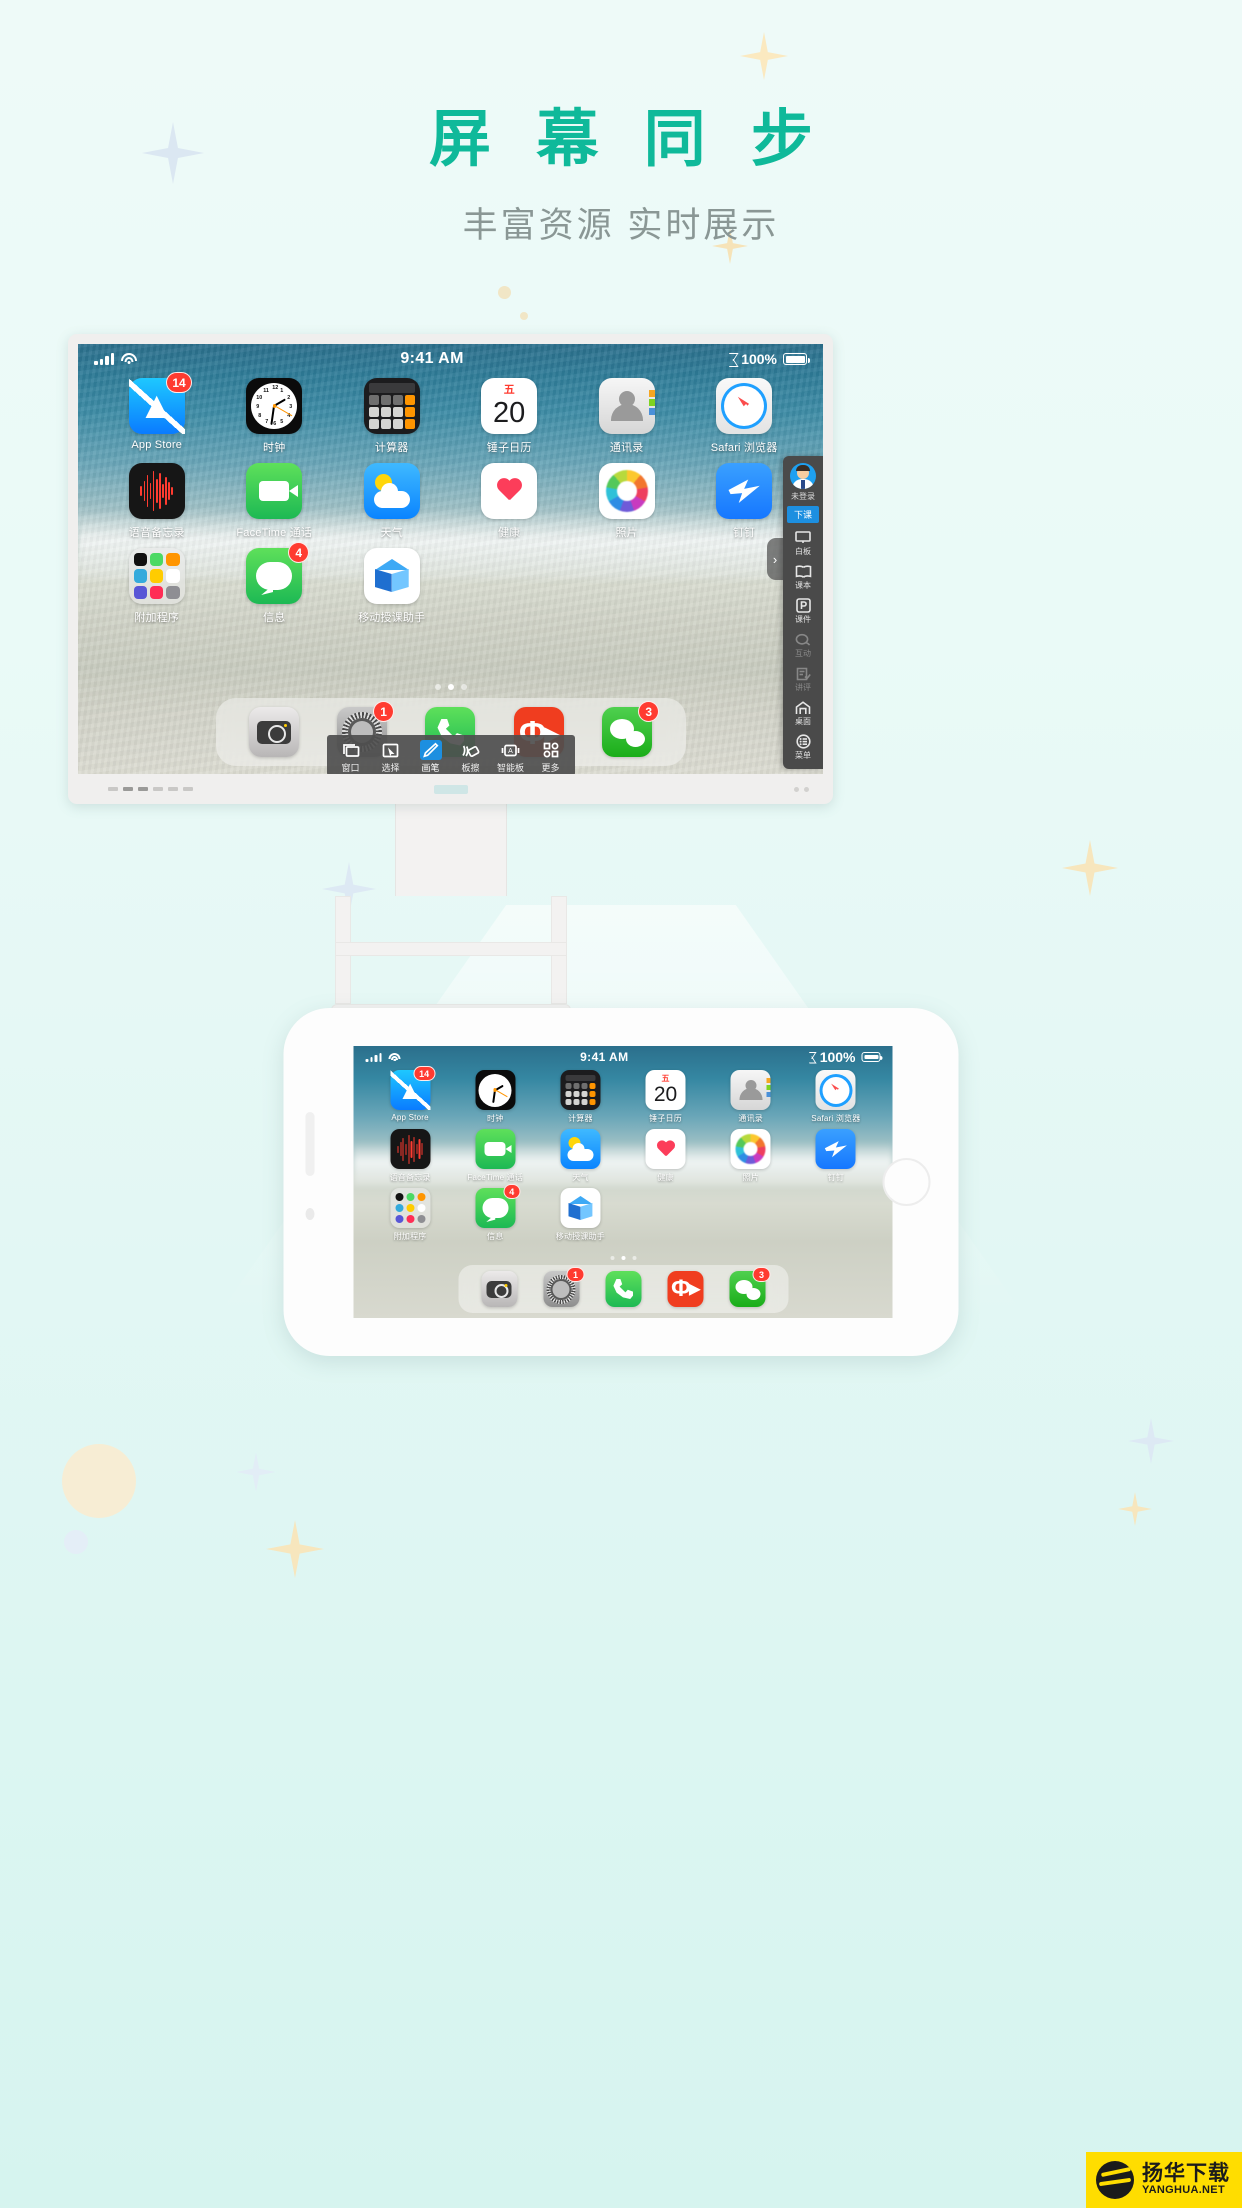  What do you see at coordinates (803, 713) in the screenshot?
I see `sidebar-item-desktop: 桌面` at bounding box center [803, 713].